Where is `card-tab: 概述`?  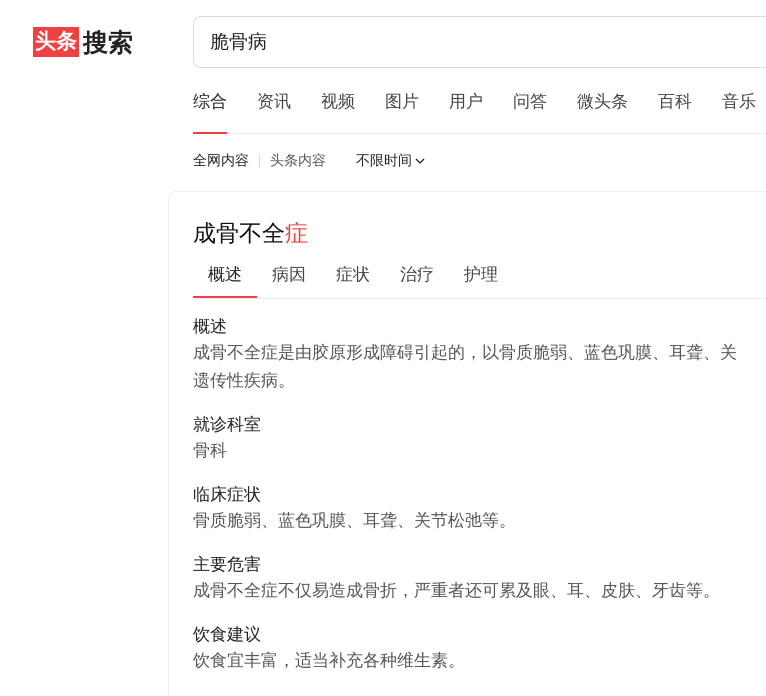 card-tab: 概述 is located at coordinates (225, 277).